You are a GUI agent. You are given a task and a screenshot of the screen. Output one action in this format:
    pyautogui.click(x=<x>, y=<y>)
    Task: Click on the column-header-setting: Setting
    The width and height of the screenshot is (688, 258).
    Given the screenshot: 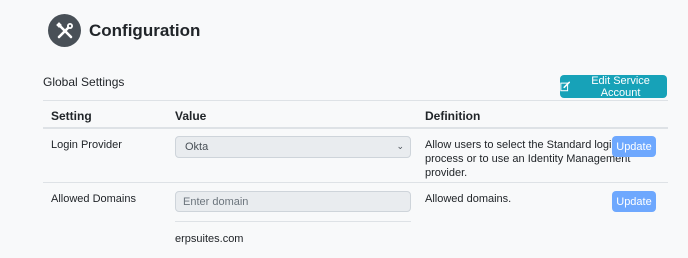 What is the action you would take?
    pyautogui.click(x=71, y=116)
    